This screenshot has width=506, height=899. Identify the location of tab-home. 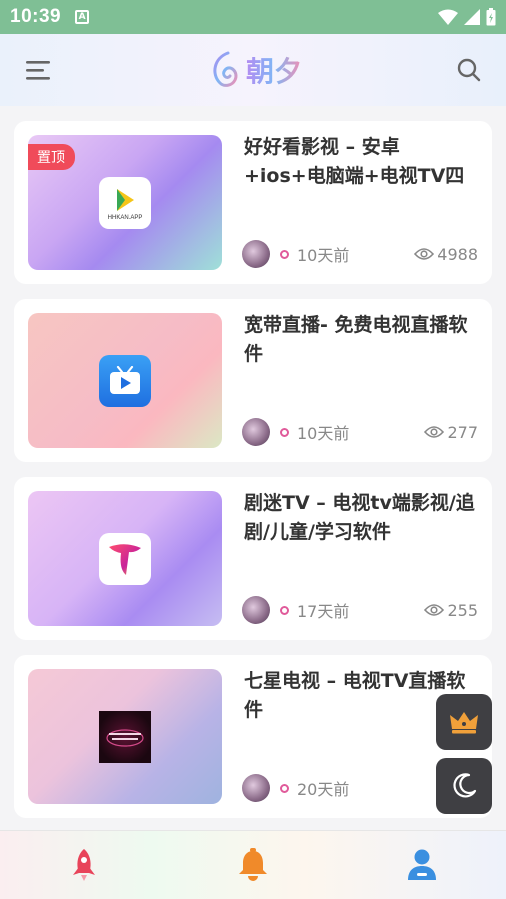
(84, 865).